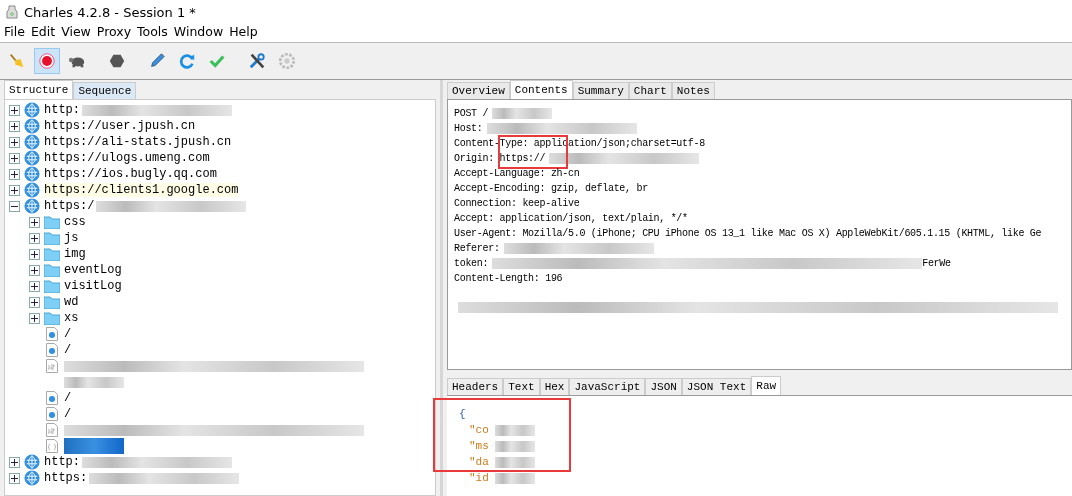  Describe the element at coordinates (243, 33) in the screenshot. I see `menu-item: Help` at that location.